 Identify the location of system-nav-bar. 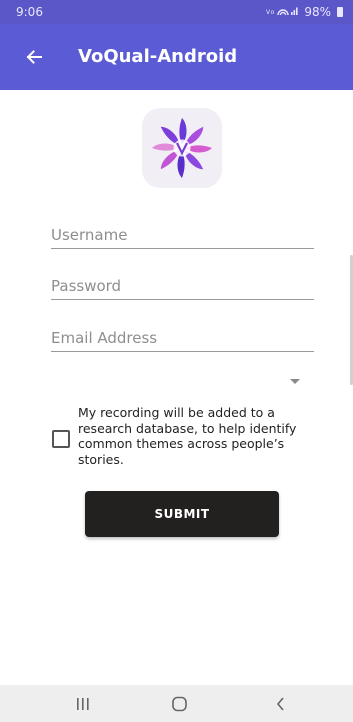
(176, 703).